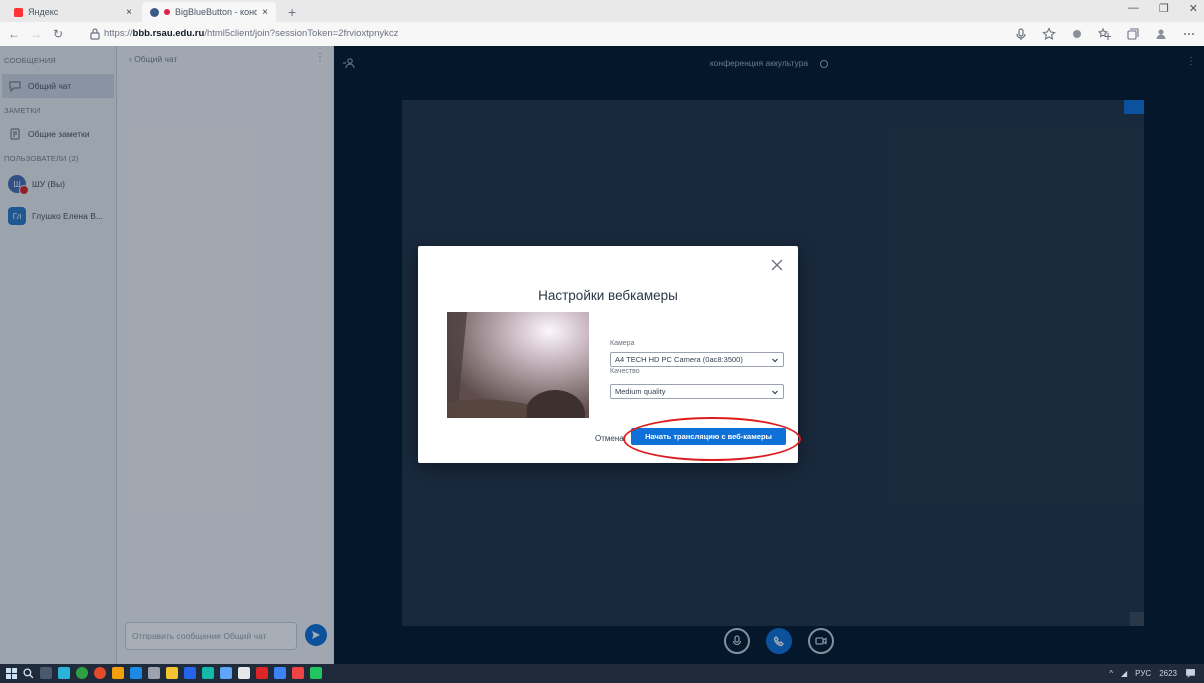  I want to click on system-tray: ^ ◢ РУС 2623, so click(1152, 673).